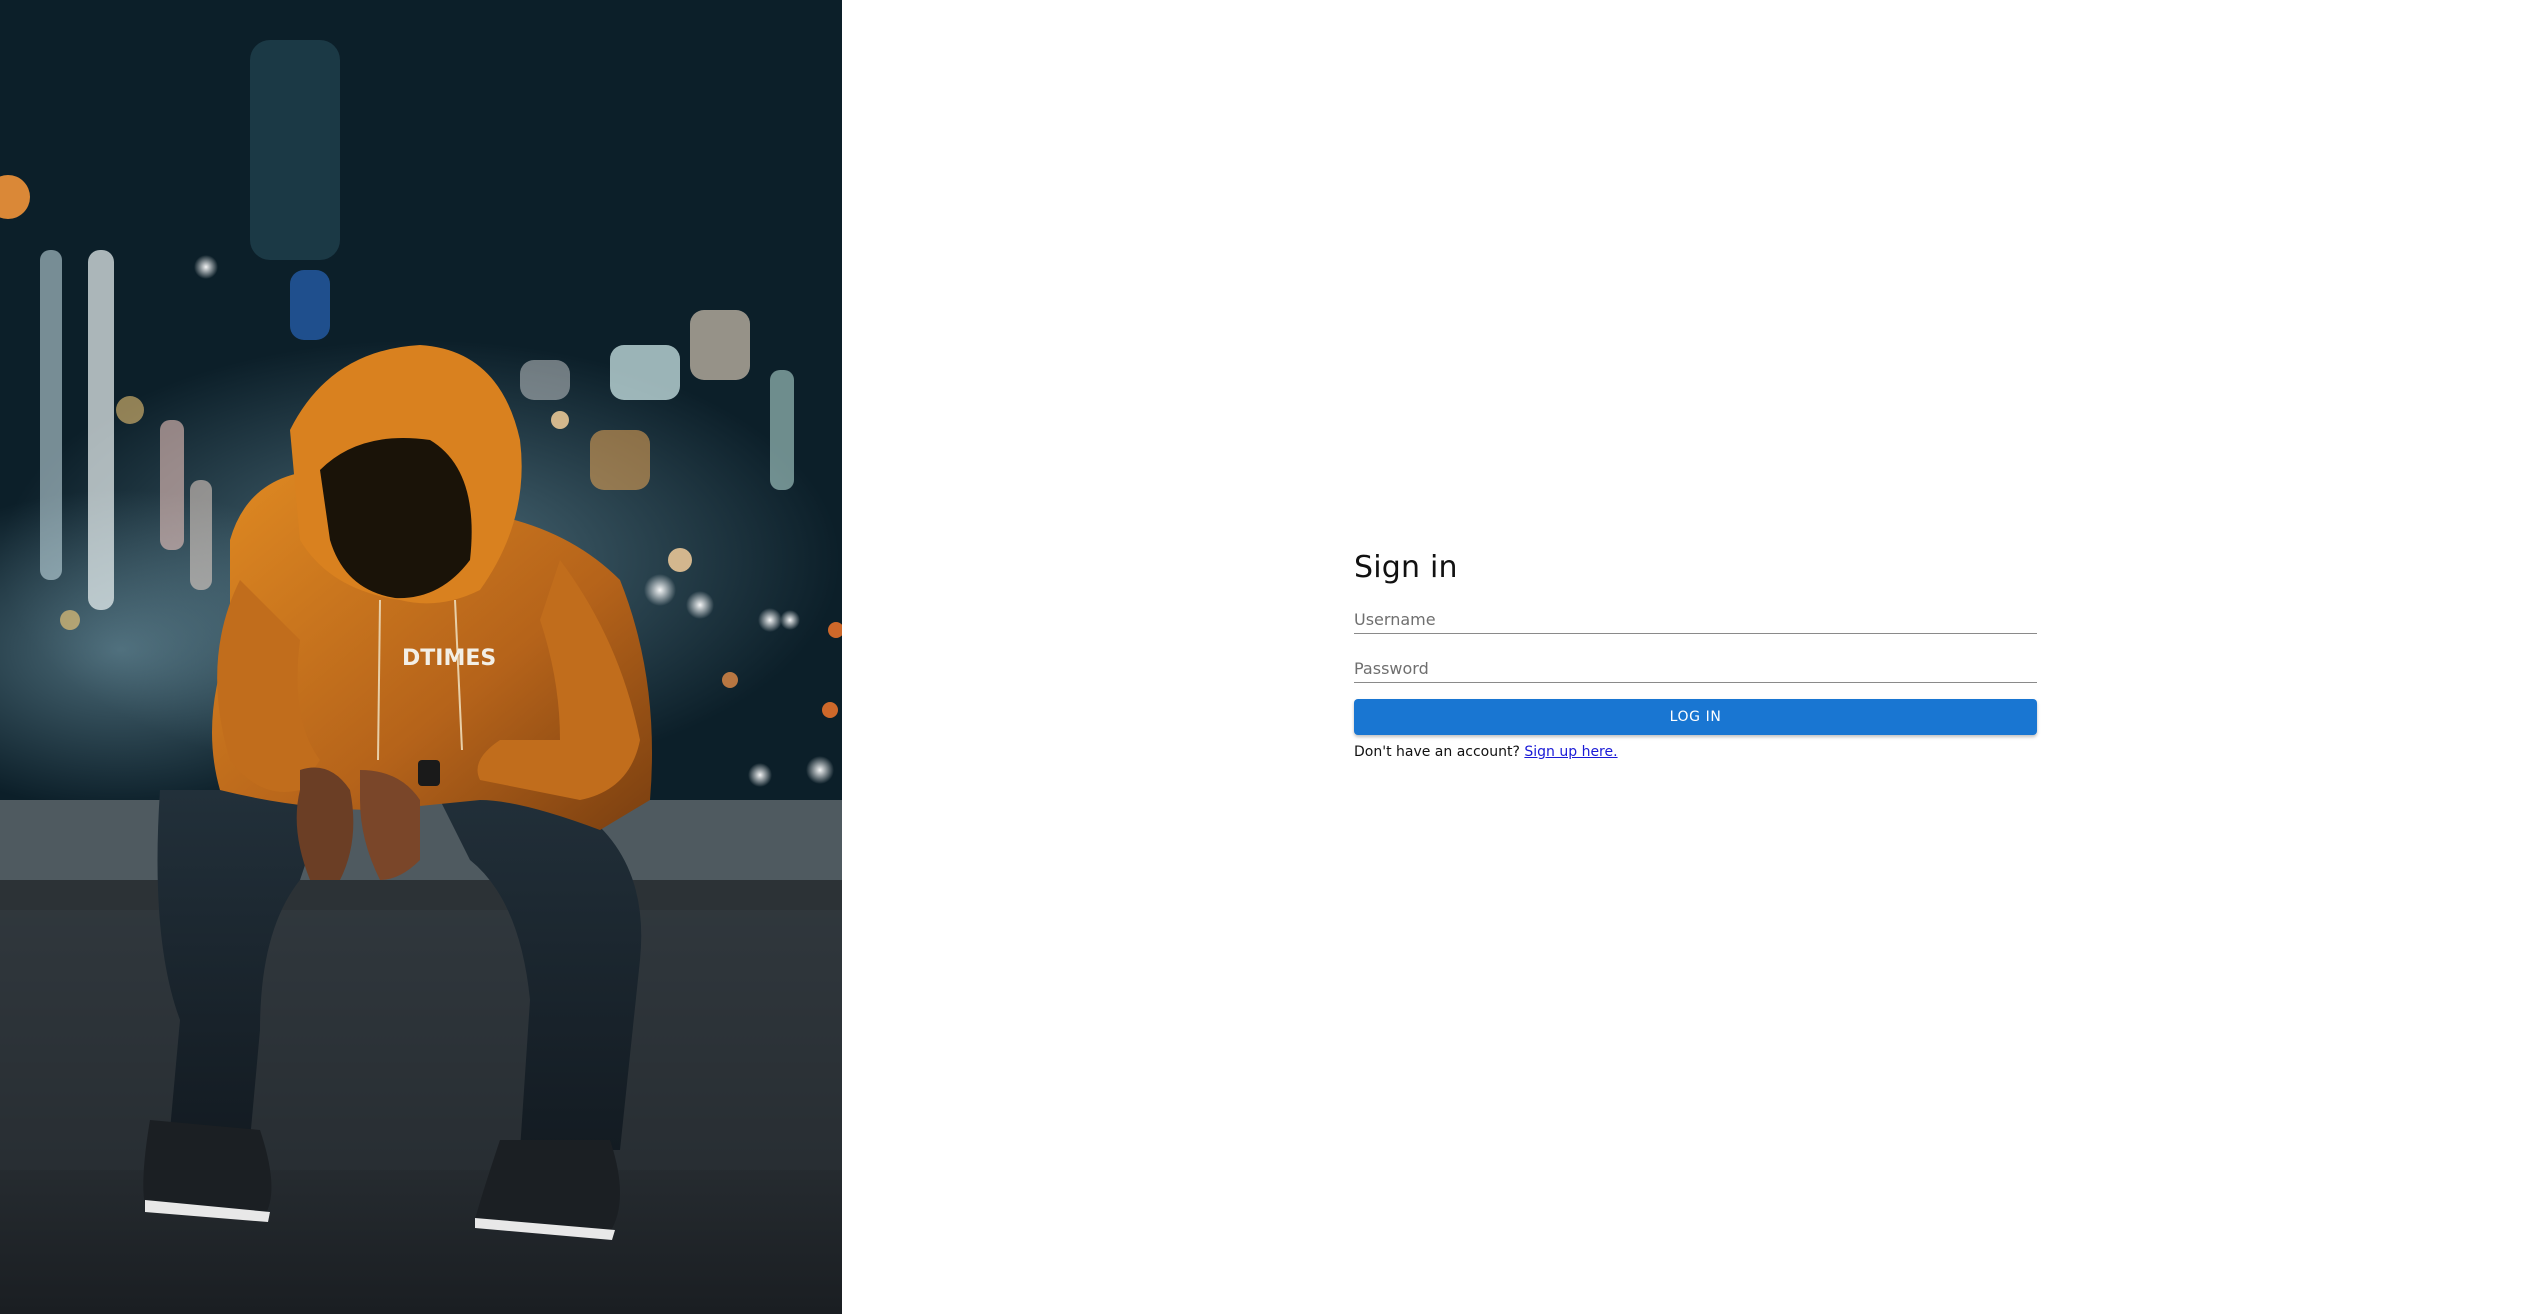 Image resolution: width=2543 pixels, height=1314 pixels. I want to click on signup-prompt: Don't have an account? Sign up here., so click(1695, 752).